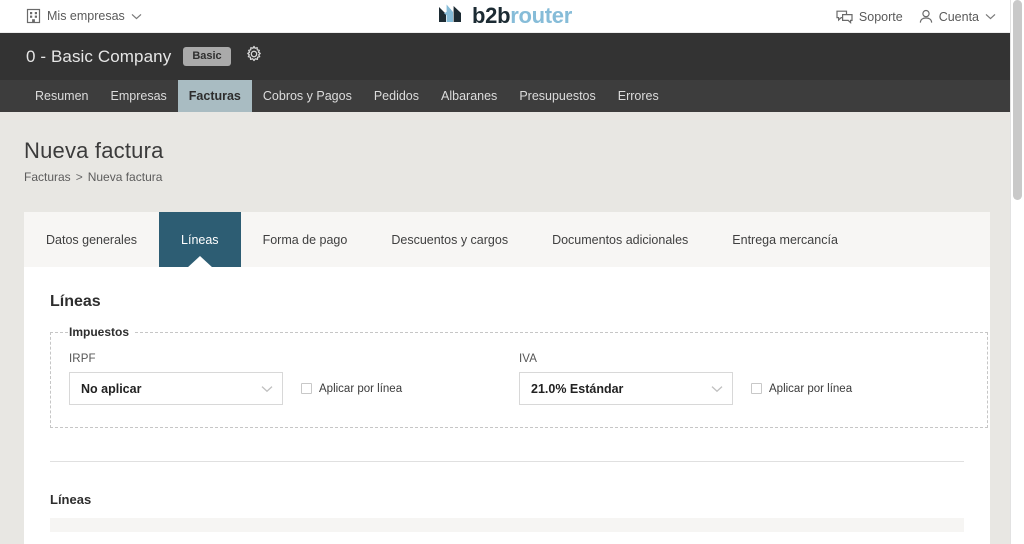 This screenshot has width=1024, height=544. What do you see at coordinates (207, 56) in the screenshot?
I see `plan-badge: Basic` at bounding box center [207, 56].